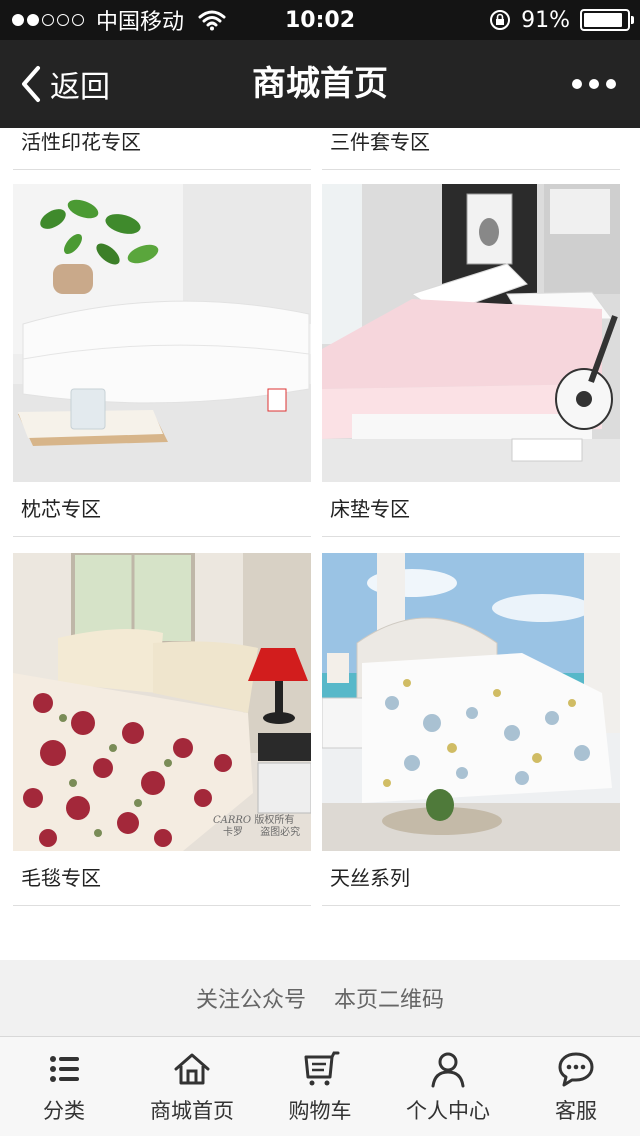  Describe the element at coordinates (280, 832) in the screenshot. I see `watermark-note2: 盗图必究` at that location.